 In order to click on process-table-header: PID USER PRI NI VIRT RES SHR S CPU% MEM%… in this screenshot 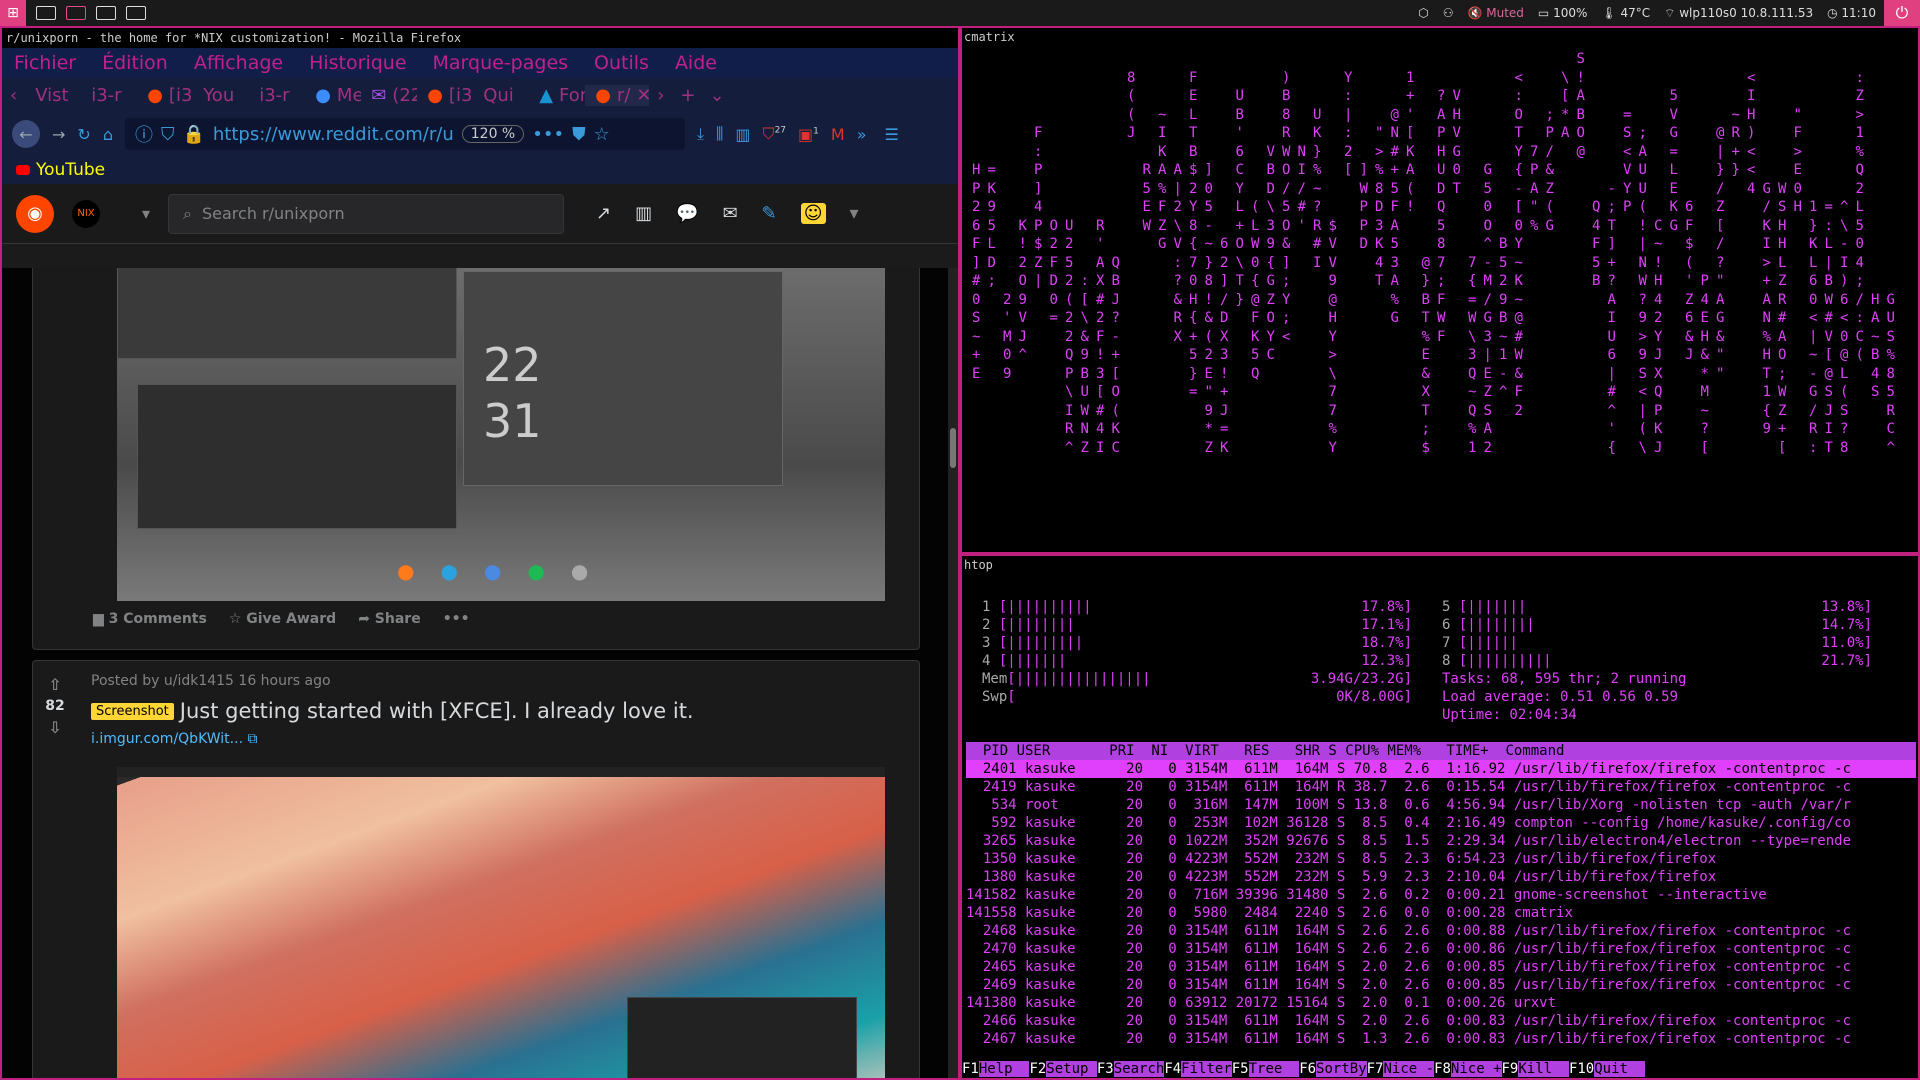, I will do `click(1441, 751)`.